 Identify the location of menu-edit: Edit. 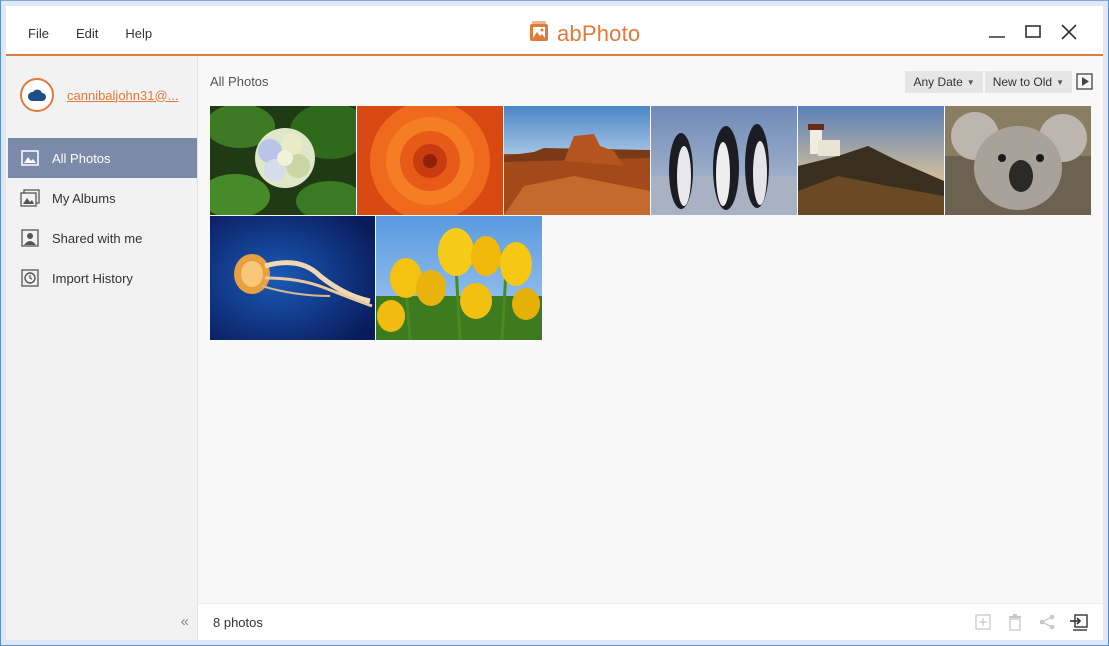
(87, 33).